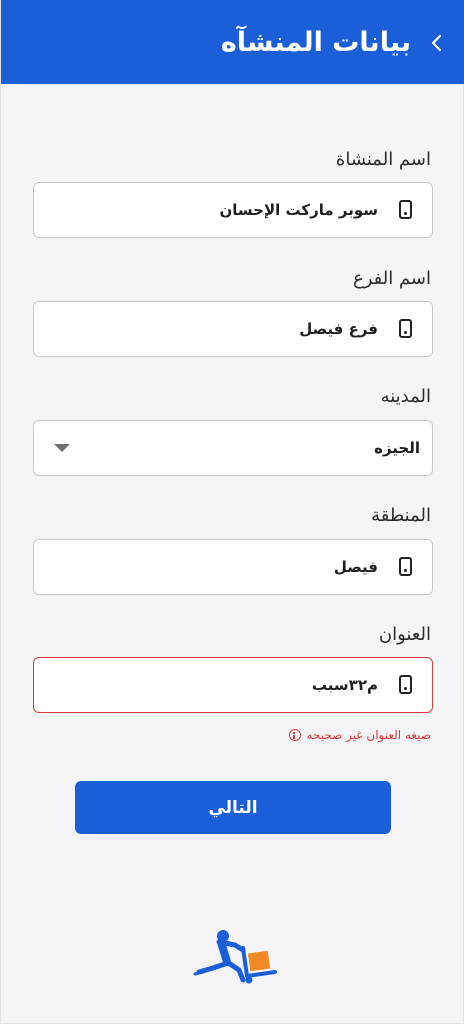 This screenshot has height=1024, width=464. I want to click on app-header: بيانات المنشآه, so click(232, 42).